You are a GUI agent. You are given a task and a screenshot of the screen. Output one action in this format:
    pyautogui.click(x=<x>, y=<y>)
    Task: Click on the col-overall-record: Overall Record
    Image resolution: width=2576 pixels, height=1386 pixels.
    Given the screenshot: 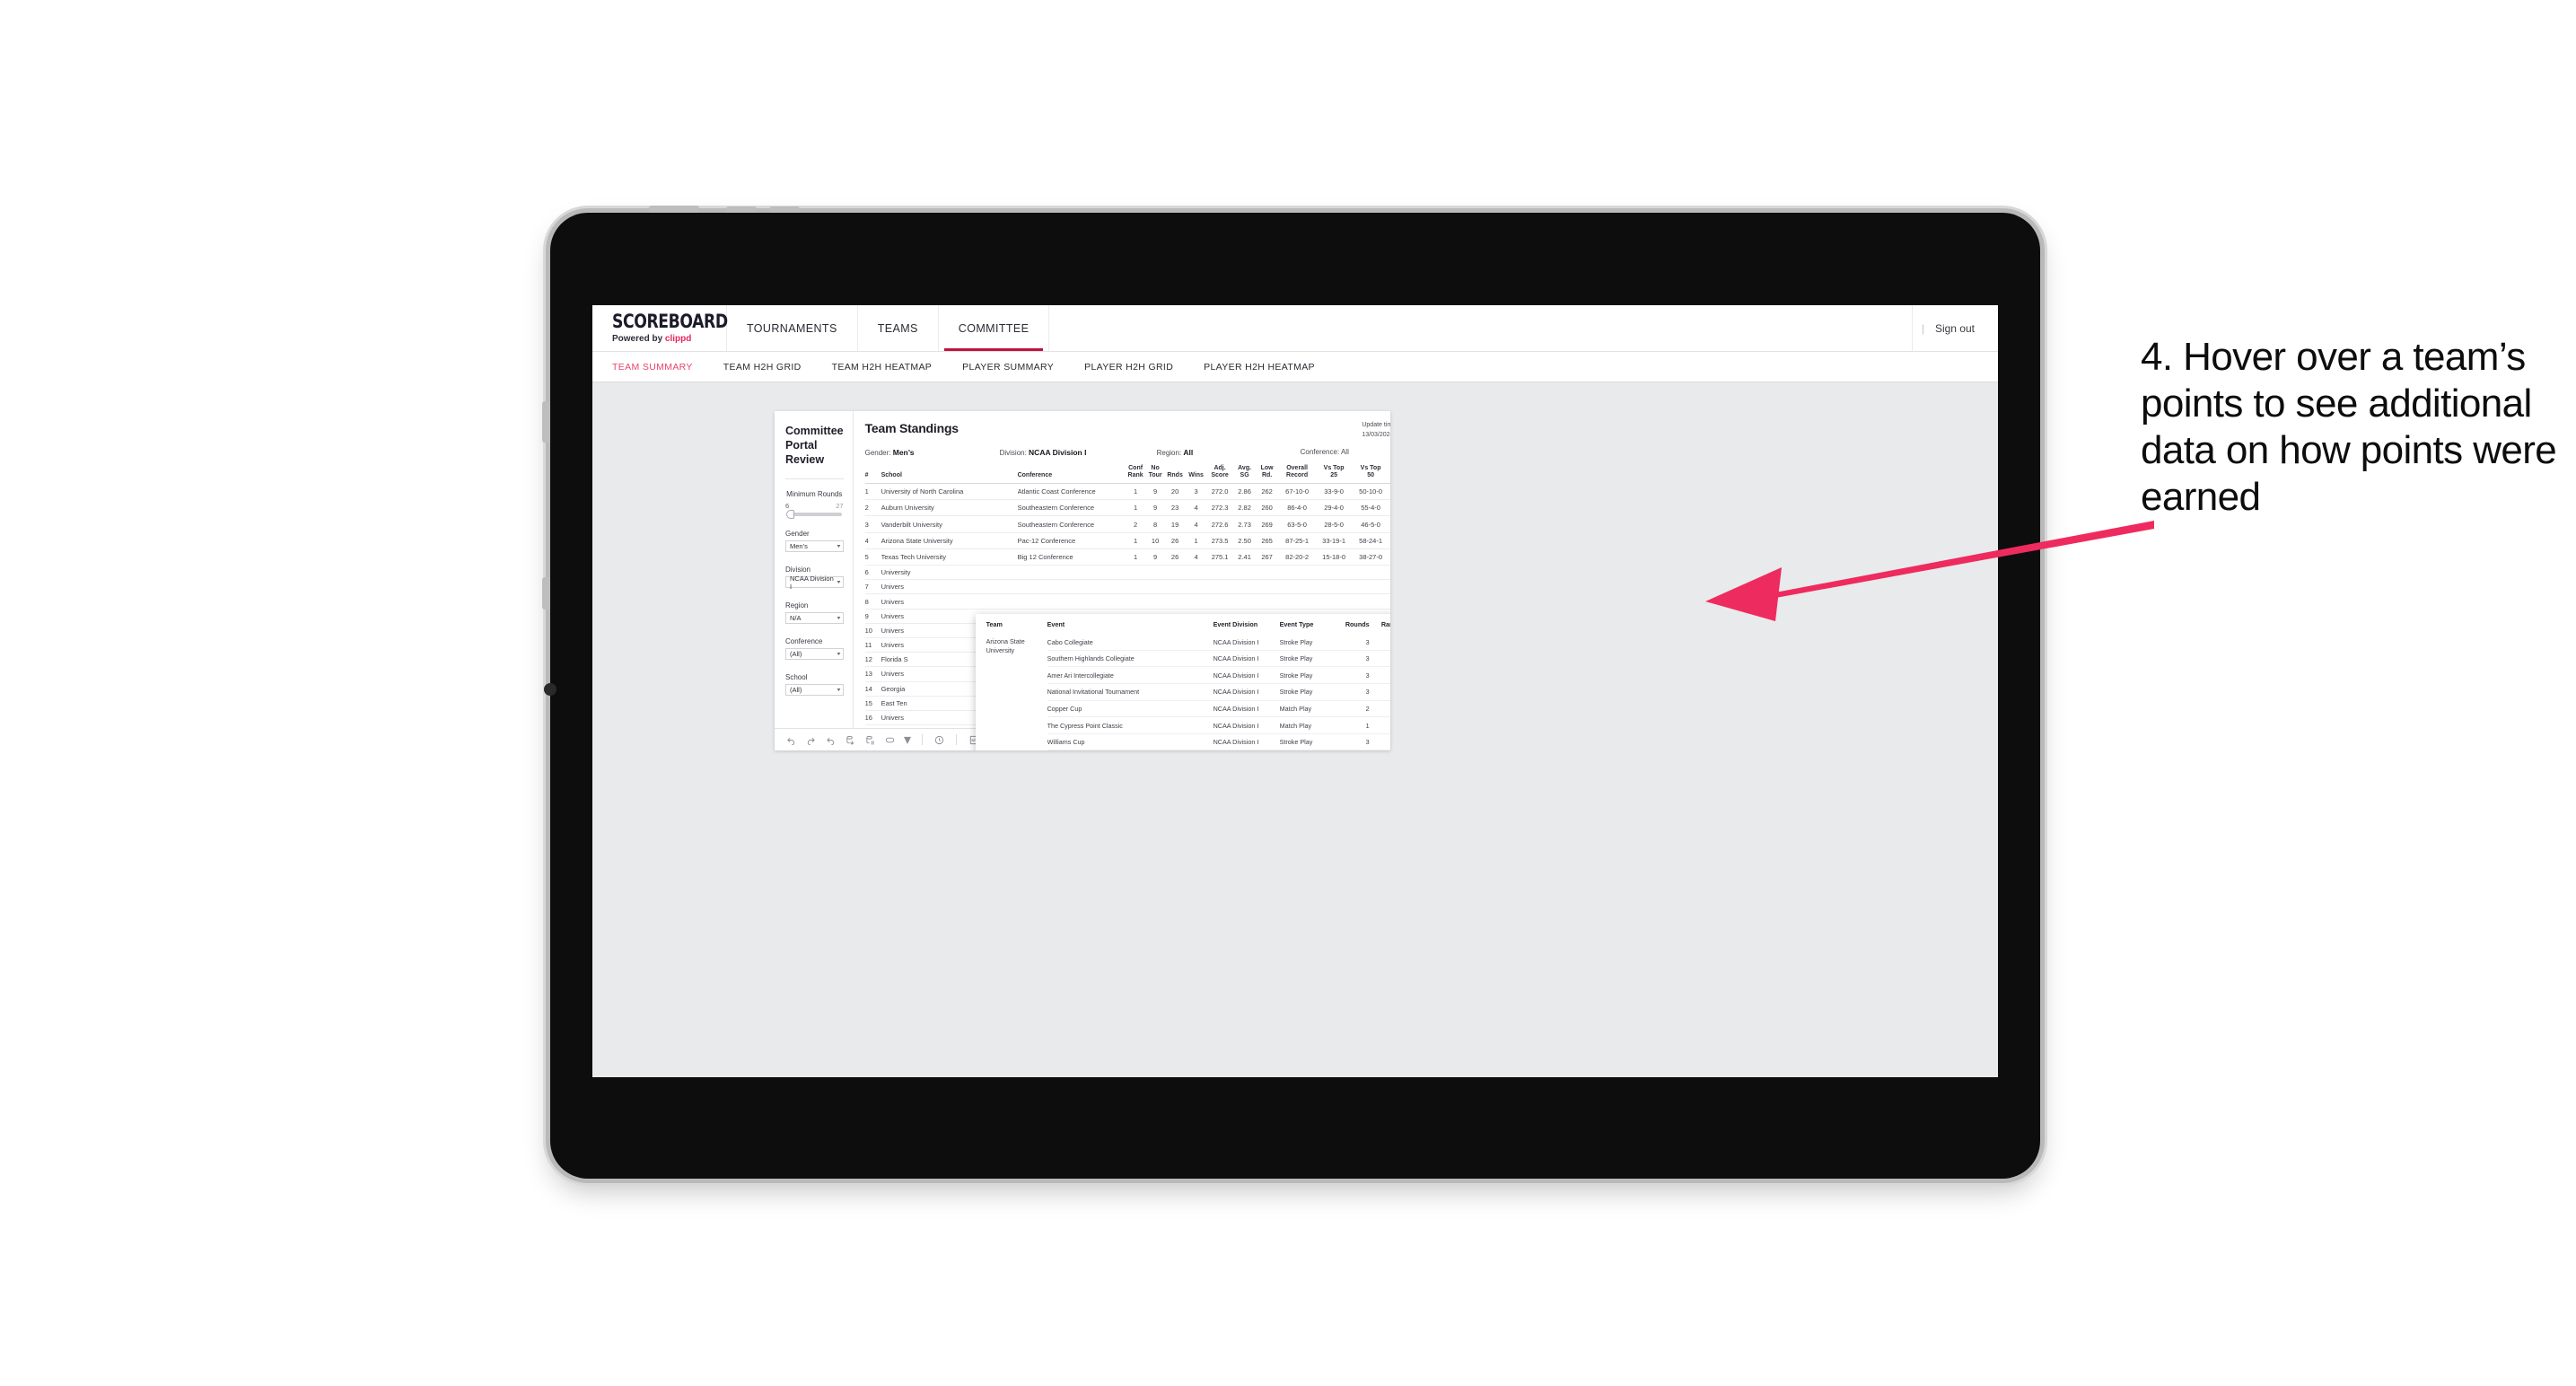 What is the action you would take?
    pyautogui.click(x=1297, y=475)
    